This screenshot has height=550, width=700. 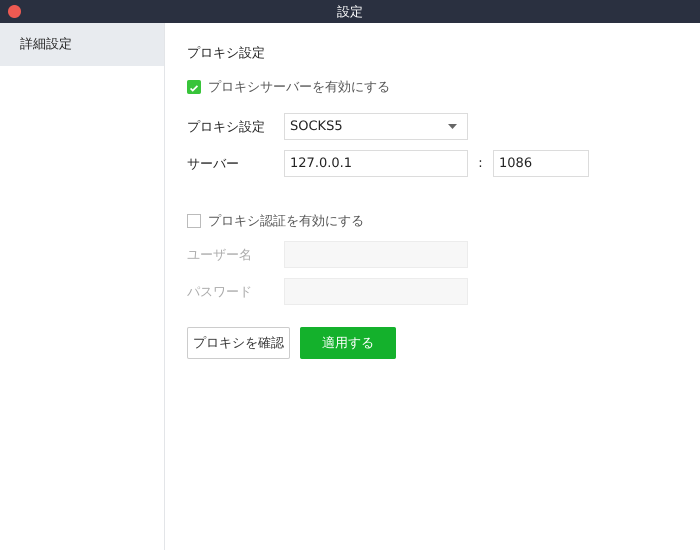 I want to click on field-label: パスワード, so click(x=220, y=292).